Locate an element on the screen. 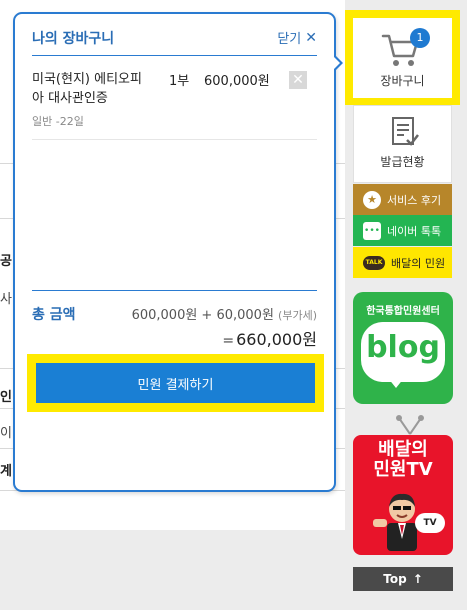  tv-title-line2: 민원TV is located at coordinates (403, 469).